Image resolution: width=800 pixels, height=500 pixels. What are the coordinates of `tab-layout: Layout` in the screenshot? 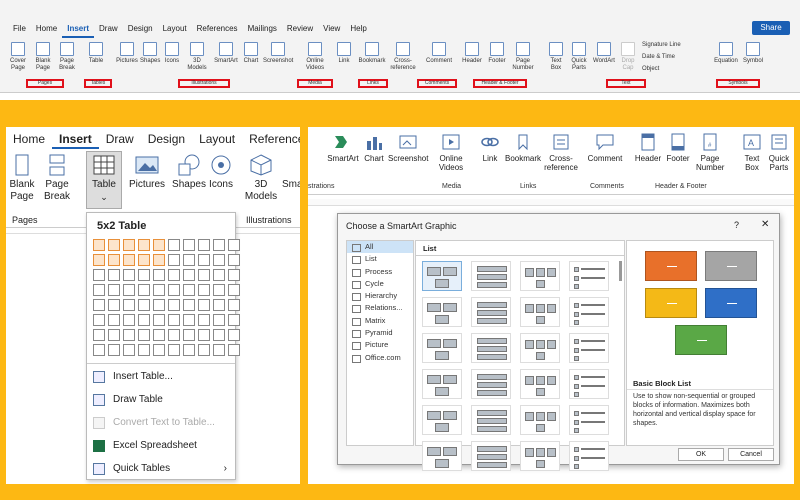 It's located at (175, 30).